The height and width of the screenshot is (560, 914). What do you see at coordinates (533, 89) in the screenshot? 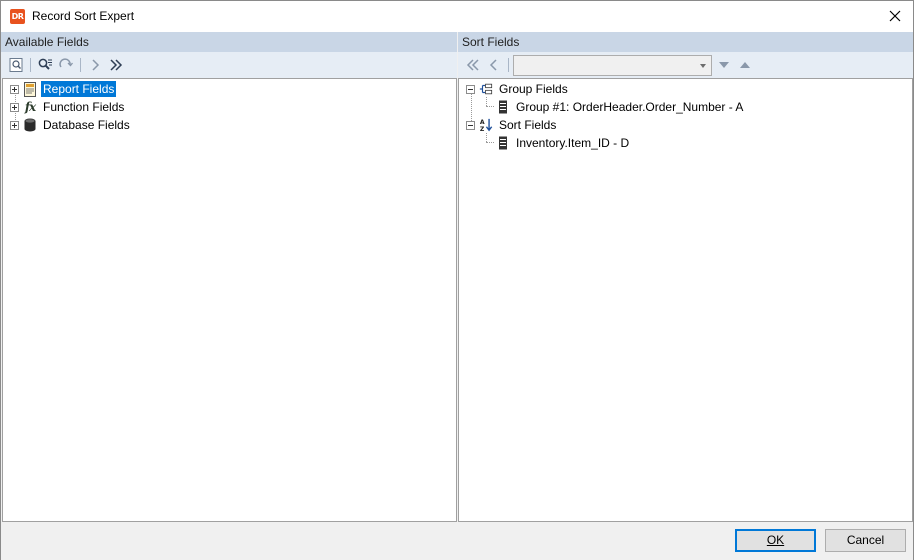
I see `tree-node-label: Group Fields` at bounding box center [533, 89].